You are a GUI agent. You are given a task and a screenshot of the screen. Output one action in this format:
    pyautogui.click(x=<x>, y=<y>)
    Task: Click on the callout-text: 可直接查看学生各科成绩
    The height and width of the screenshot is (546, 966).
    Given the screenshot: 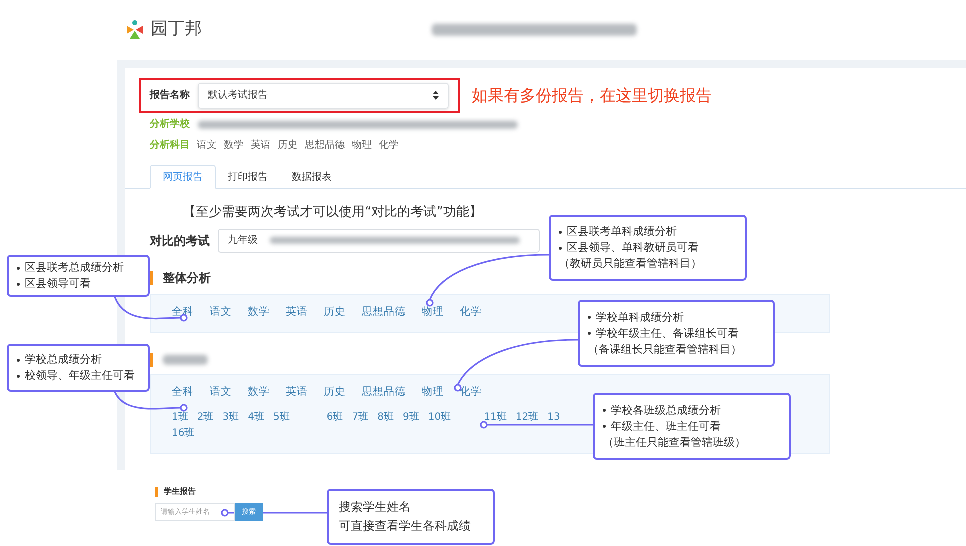 What is the action you would take?
    pyautogui.click(x=405, y=526)
    